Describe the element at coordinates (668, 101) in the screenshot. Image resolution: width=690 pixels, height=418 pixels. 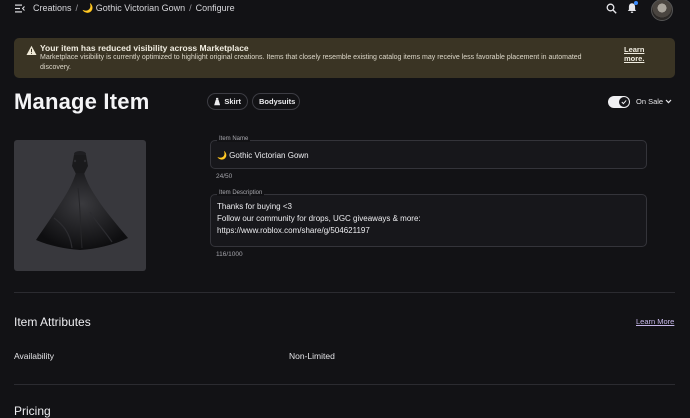
I see `chevron-down-icon` at that location.